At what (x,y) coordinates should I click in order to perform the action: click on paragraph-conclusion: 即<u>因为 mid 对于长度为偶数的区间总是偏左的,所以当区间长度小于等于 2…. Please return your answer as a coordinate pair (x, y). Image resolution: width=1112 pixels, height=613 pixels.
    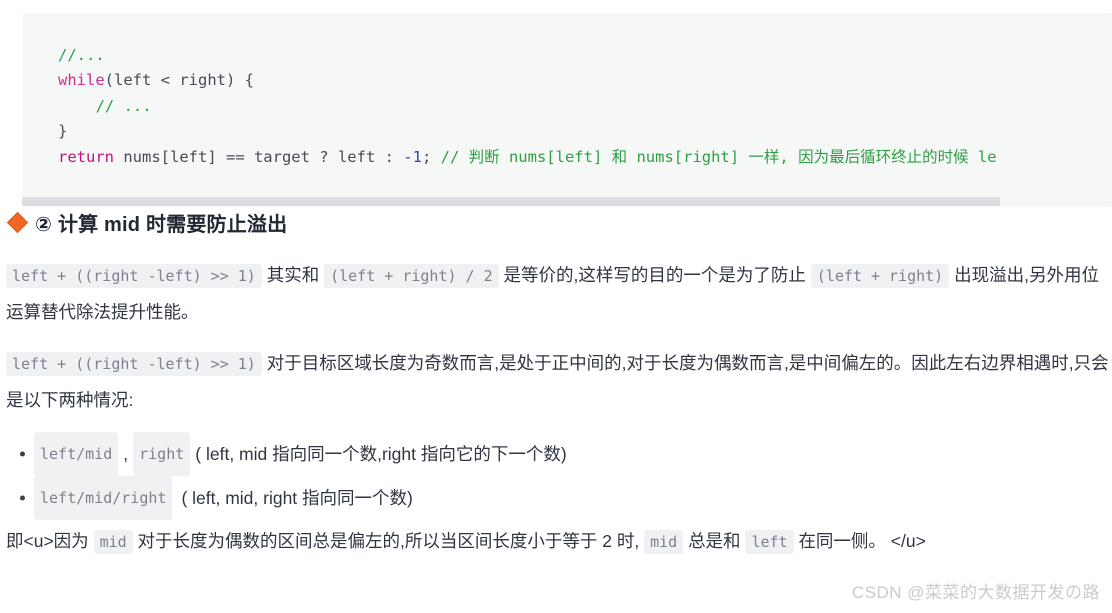
    Looking at the image, I should click on (559, 542).